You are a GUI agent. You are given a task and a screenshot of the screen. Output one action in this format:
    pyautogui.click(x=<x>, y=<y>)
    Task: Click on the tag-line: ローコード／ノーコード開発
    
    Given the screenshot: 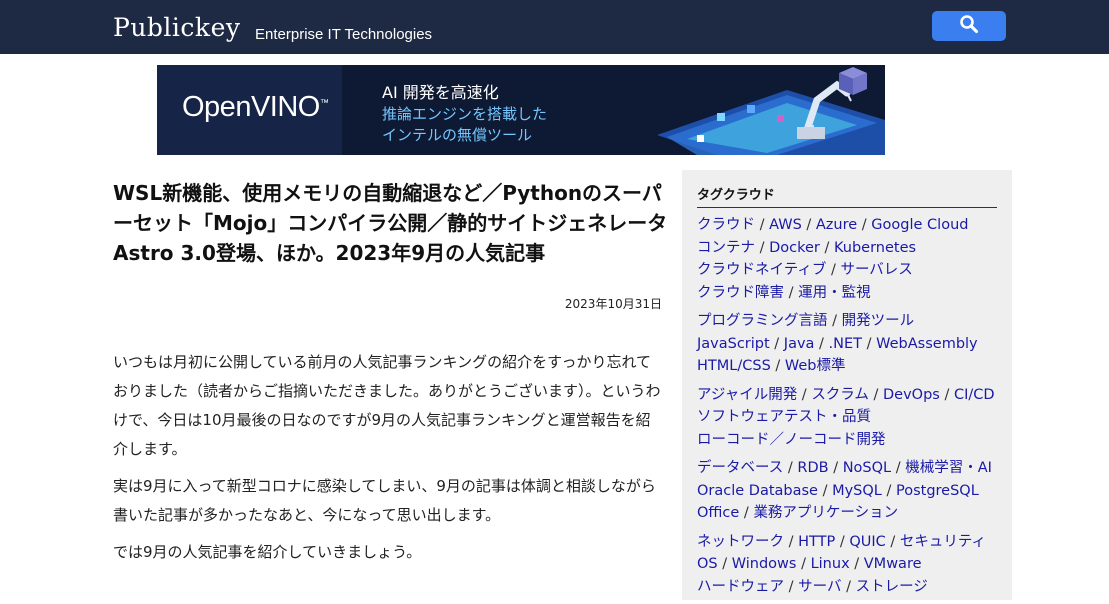 What is the action you would take?
    pyautogui.click(x=849, y=440)
    